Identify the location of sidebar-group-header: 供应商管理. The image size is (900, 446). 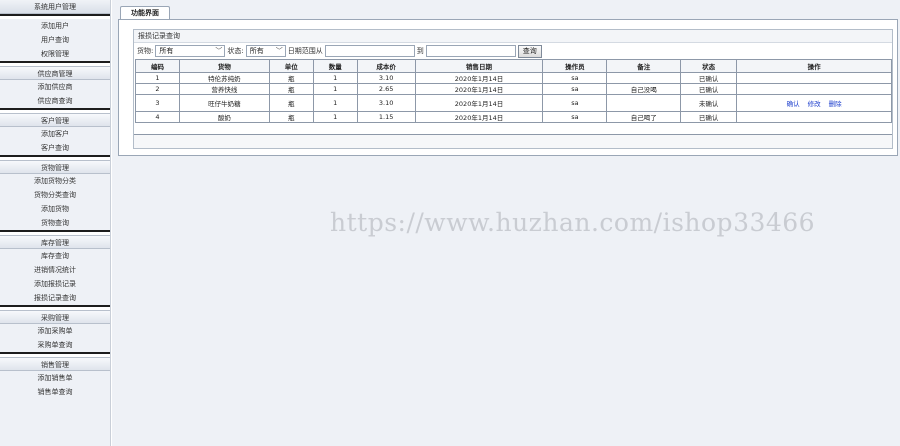
(55, 73).